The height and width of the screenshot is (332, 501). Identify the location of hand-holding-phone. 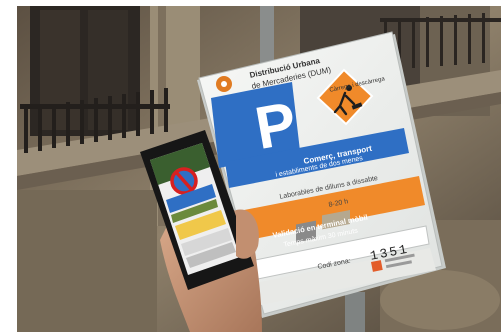
(201, 231).